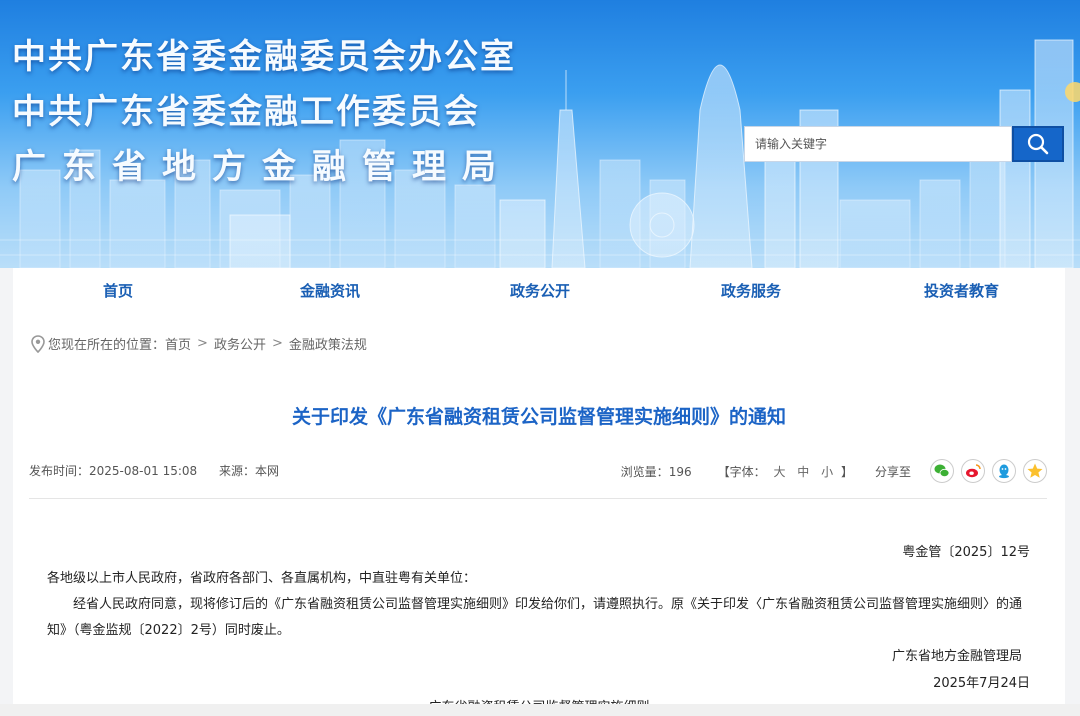 This screenshot has width=1080, height=716. Describe the element at coordinates (751, 290) in the screenshot. I see `nav-item-government-services: 政务服务` at that location.